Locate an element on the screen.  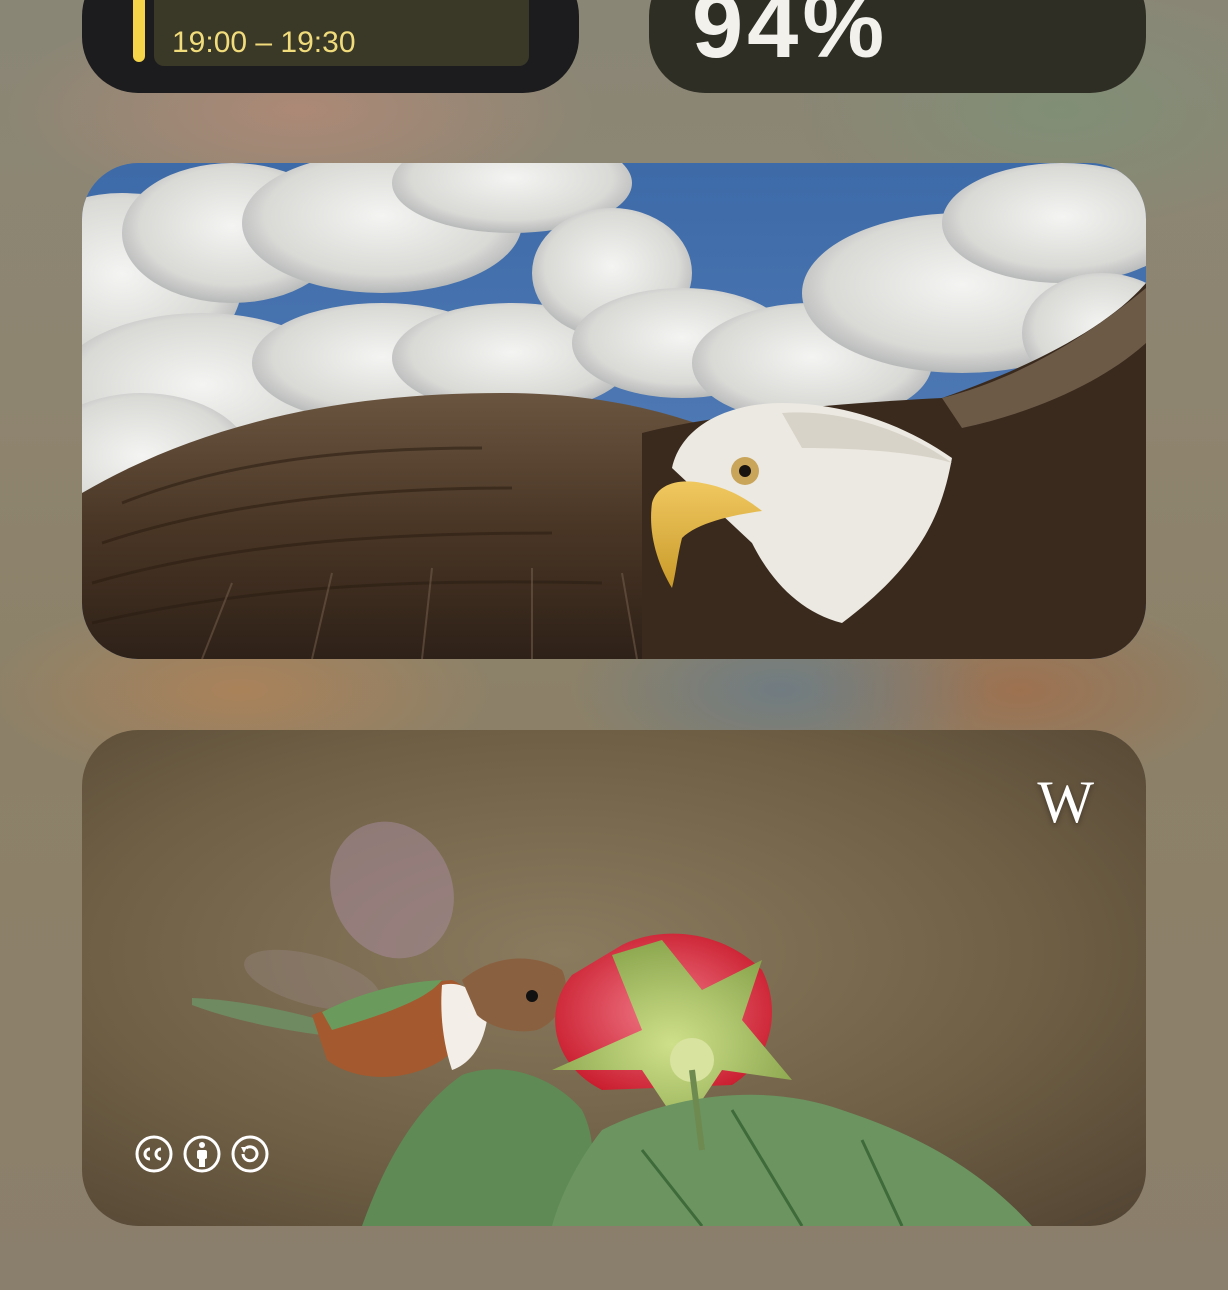
cc-icon is located at coordinates (154, 1154).